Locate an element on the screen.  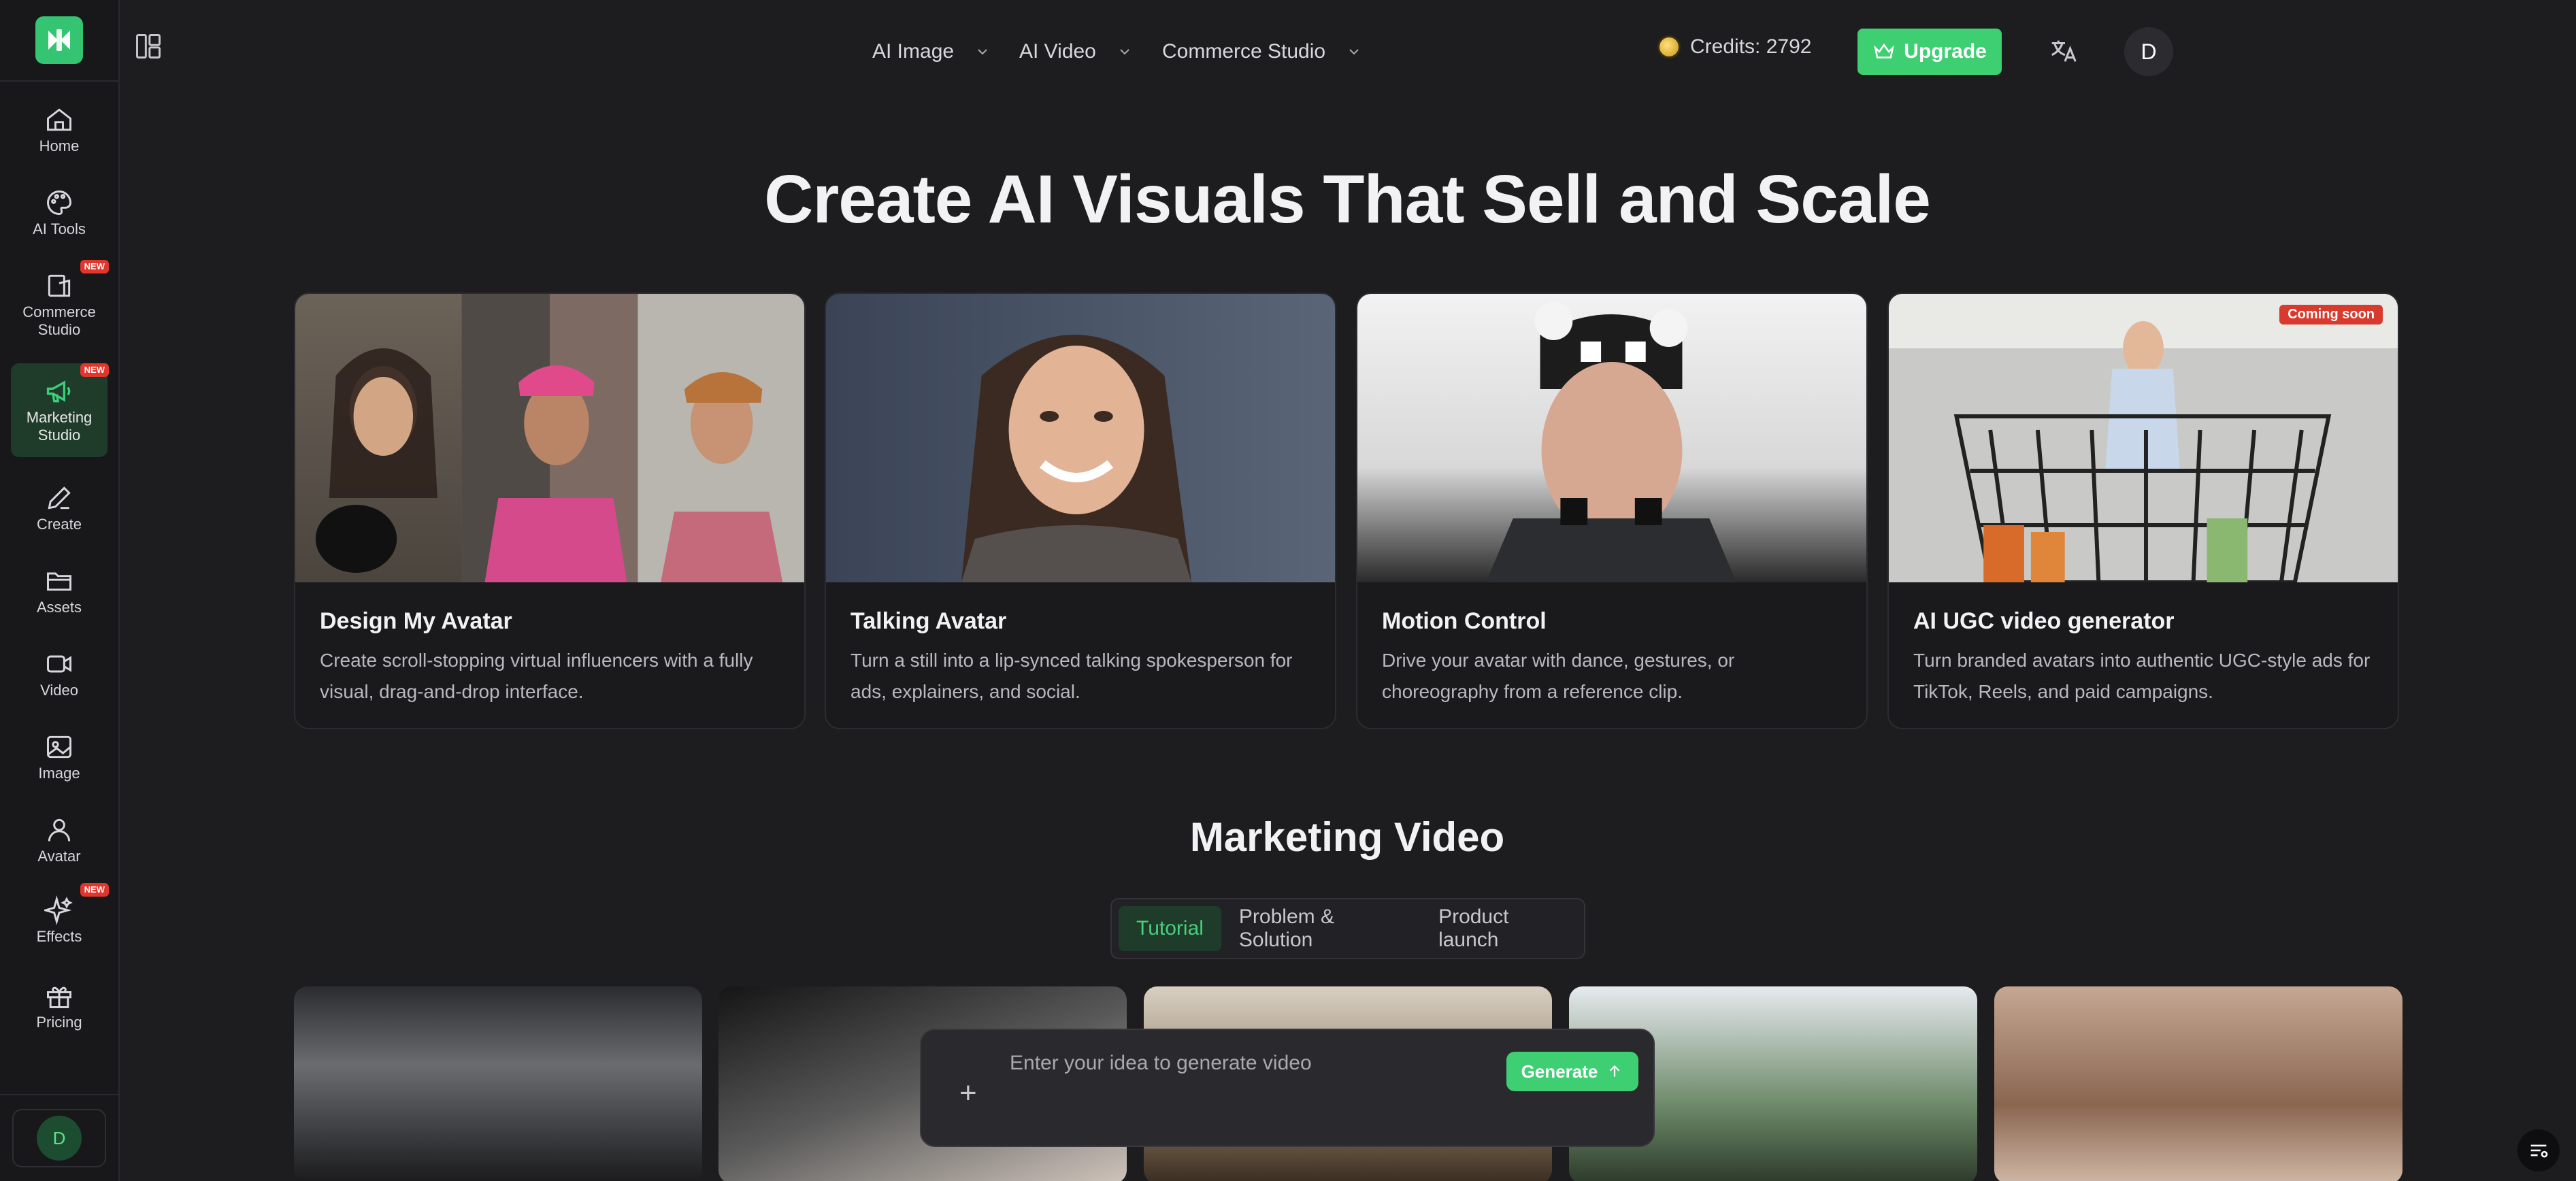
tab-product-launch: Product launch is located at coordinates (1502, 928).